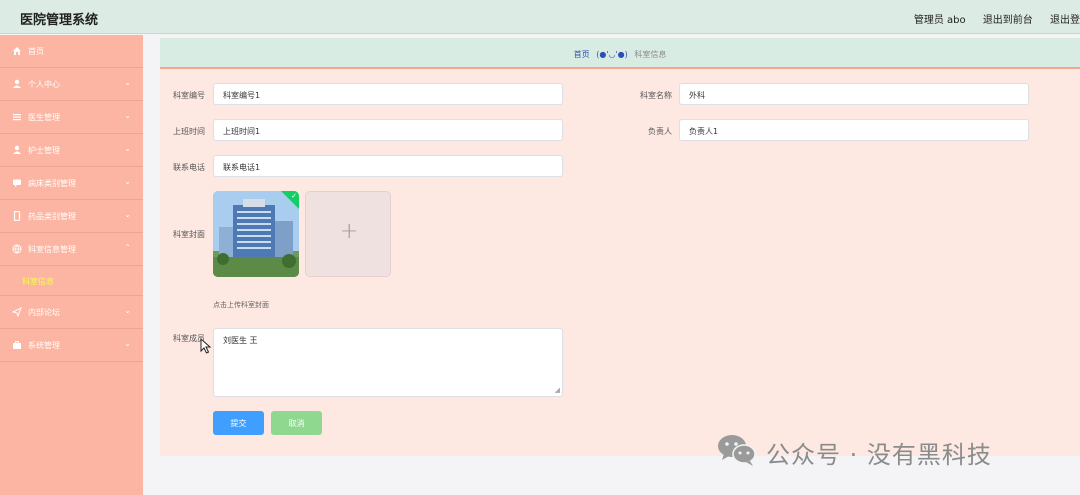 The image size is (1080, 495). Describe the element at coordinates (256, 234) in the screenshot. I see `cover-image-thumbnail: ✓` at that location.